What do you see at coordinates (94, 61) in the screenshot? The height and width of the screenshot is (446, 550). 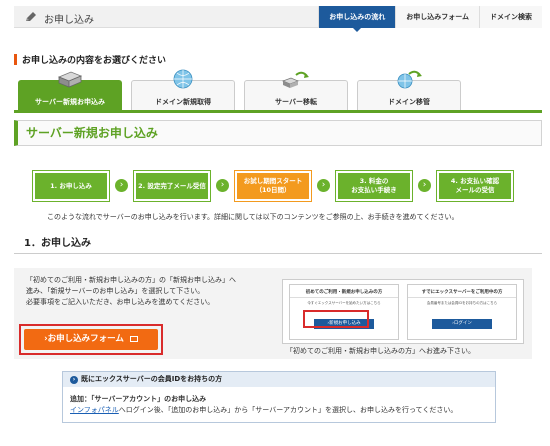 I see `select-heading-text: お申し込みの内容をお選びください` at bounding box center [94, 61].